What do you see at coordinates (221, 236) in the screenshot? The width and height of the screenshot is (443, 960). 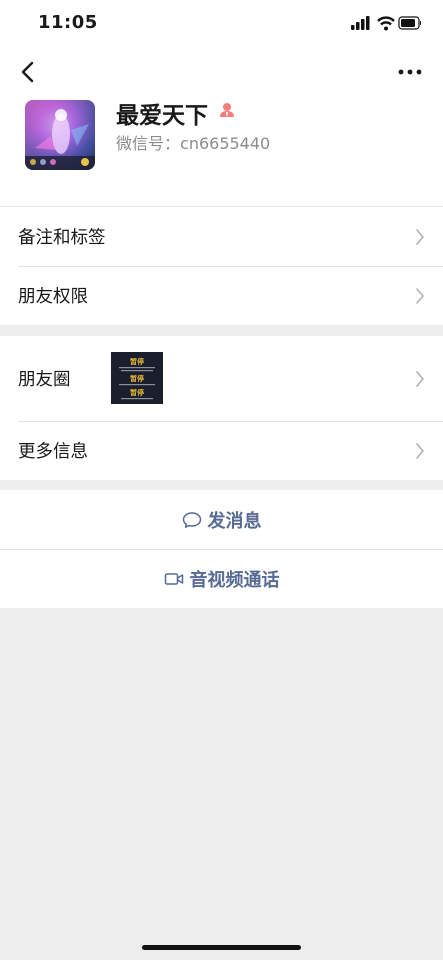 I see `remarks-tags-row: 备注和标签` at bounding box center [221, 236].